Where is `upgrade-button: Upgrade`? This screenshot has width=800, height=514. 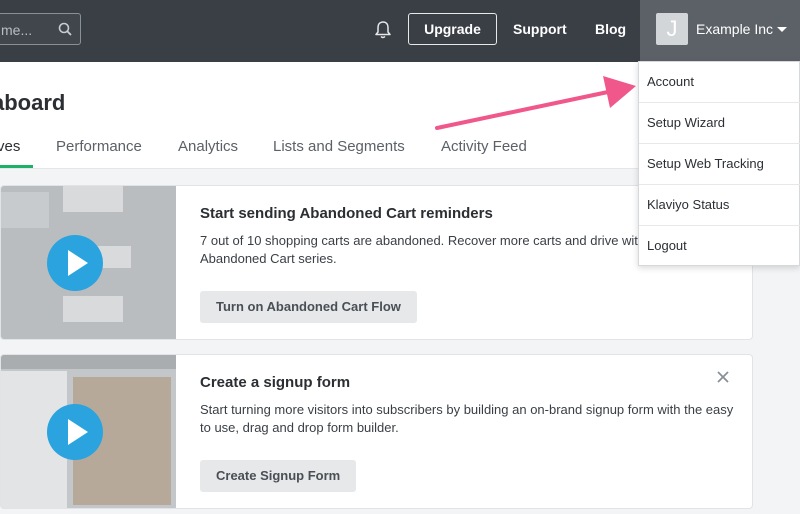
upgrade-button: Upgrade is located at coordinates (452, 29).